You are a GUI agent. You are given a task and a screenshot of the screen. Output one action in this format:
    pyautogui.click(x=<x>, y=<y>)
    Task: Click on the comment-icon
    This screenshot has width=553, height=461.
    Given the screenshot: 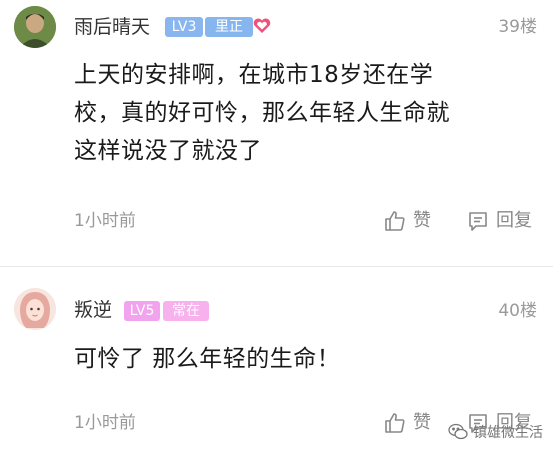 What is the action you would take?
    pyautogui.click(x=478, y=221)
    